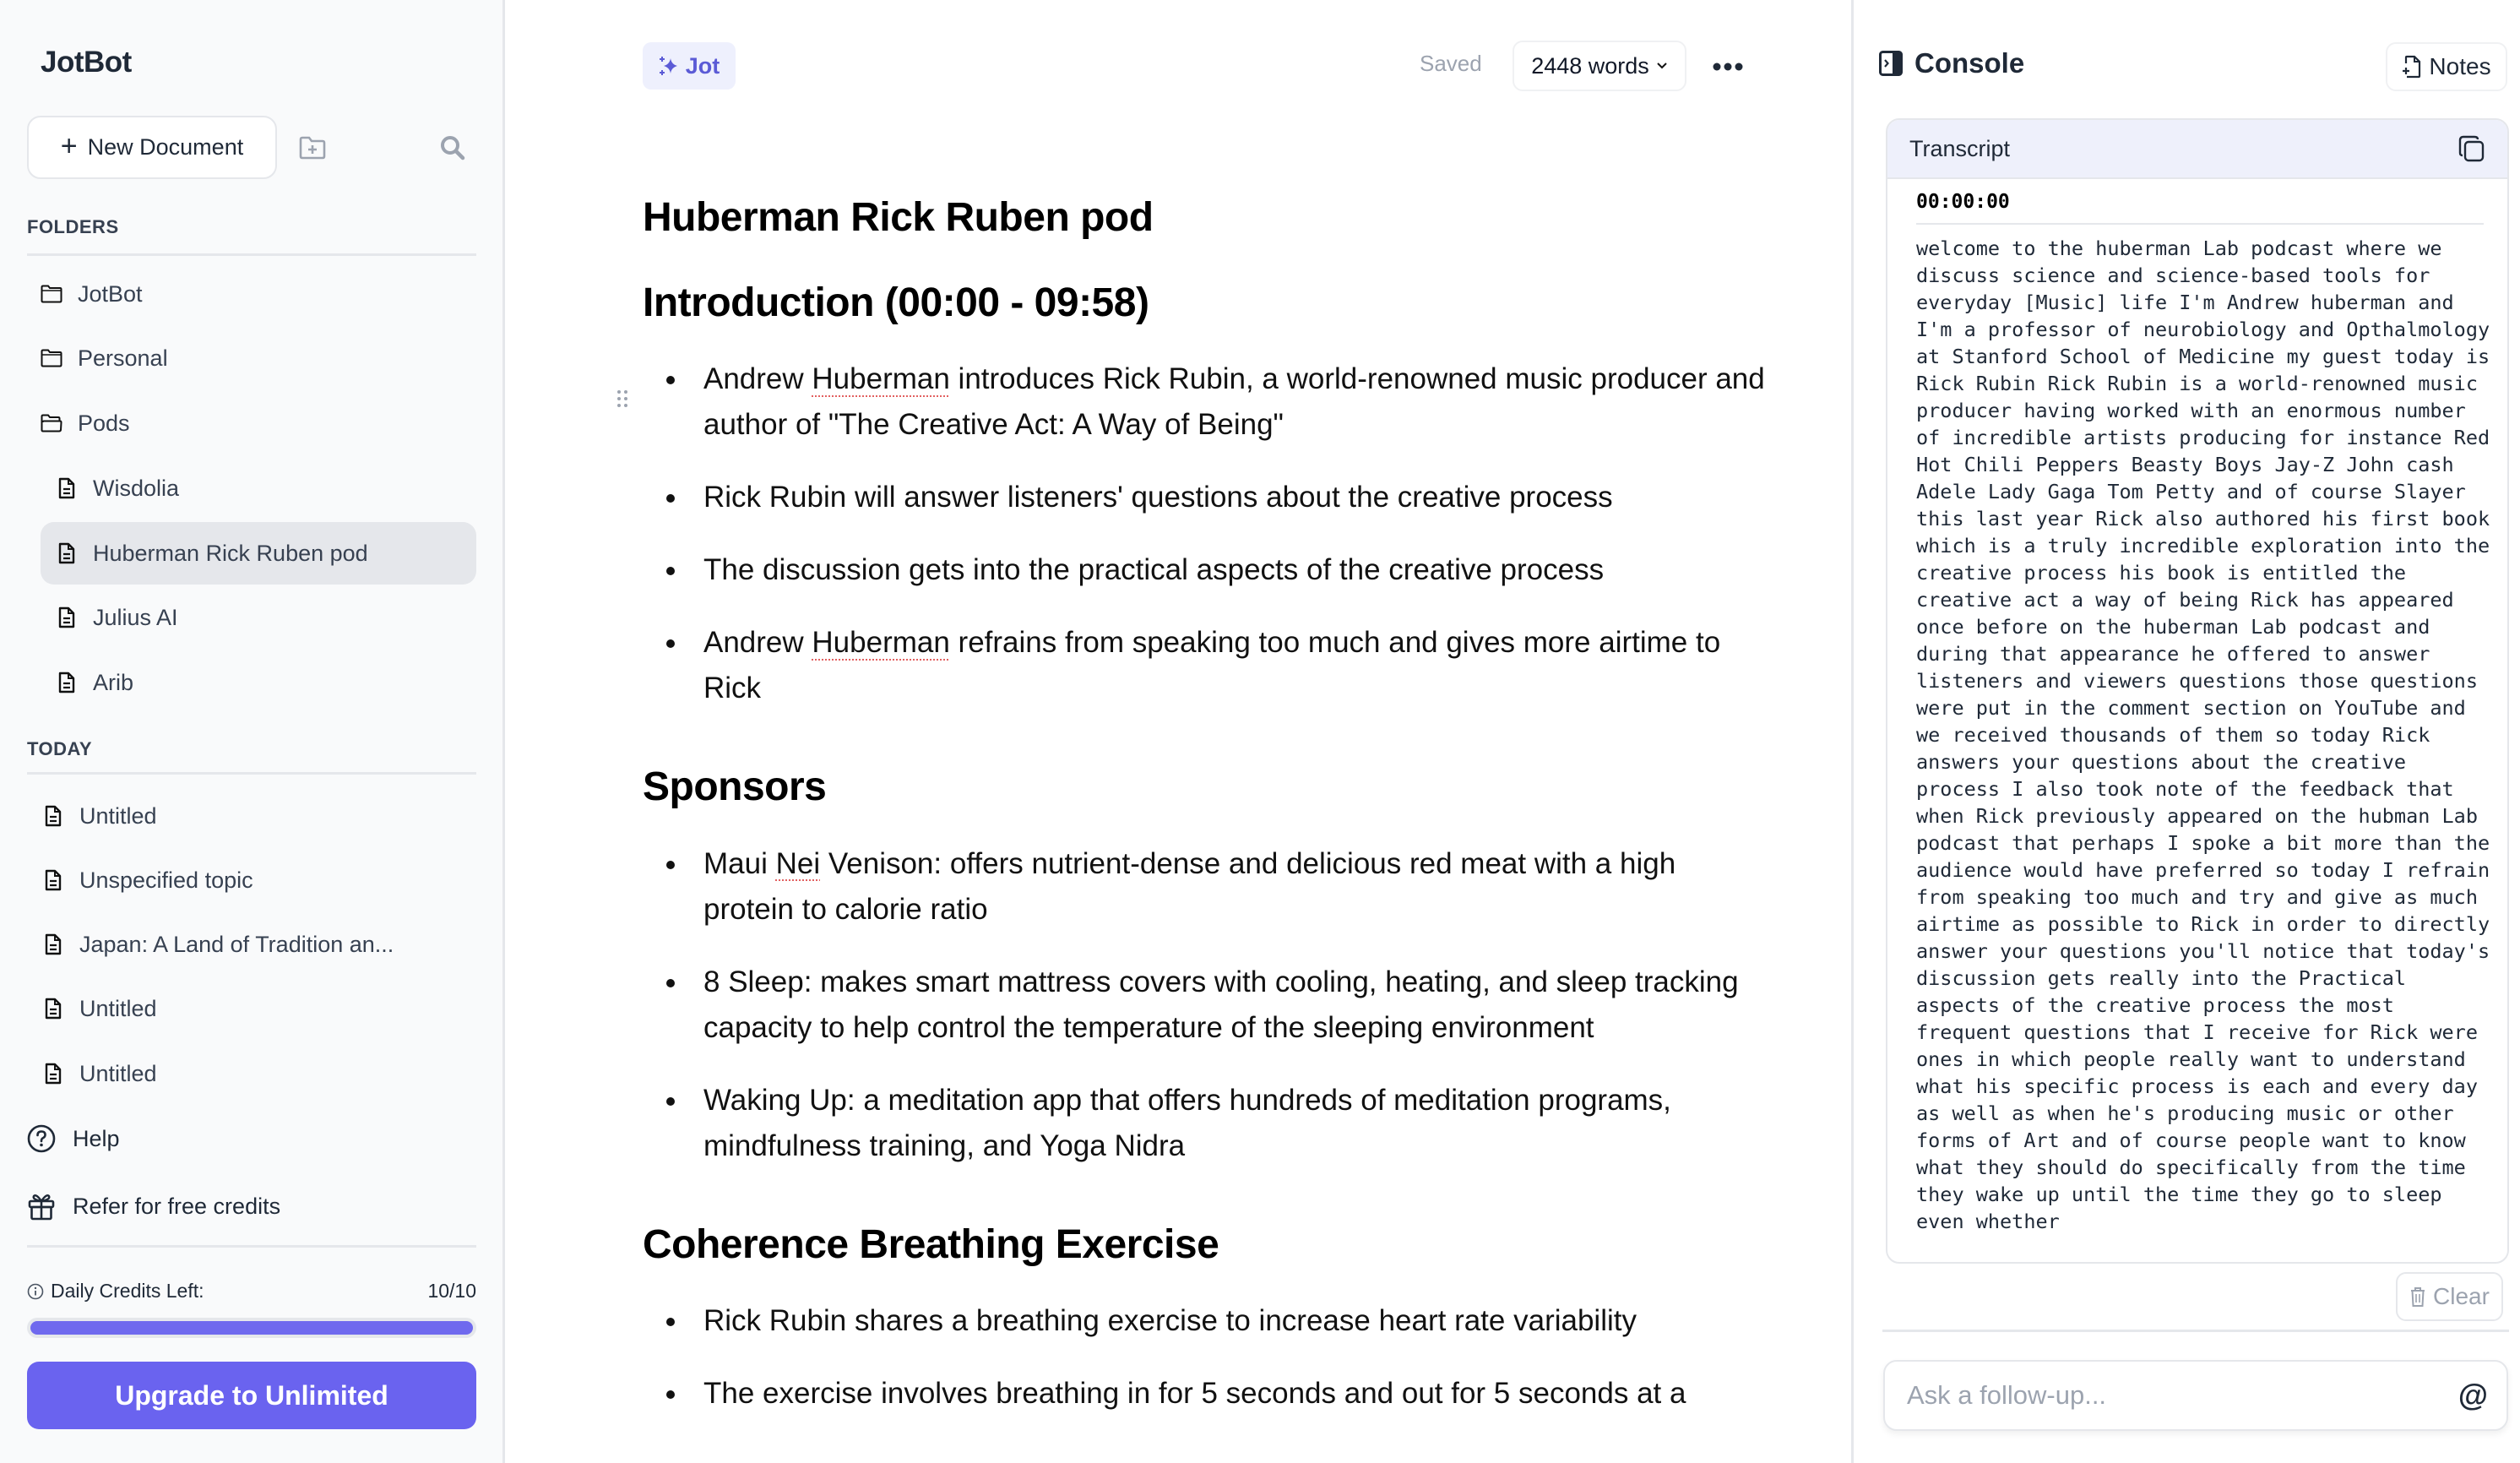  I want to click on trash-icon, so click(2418, 1297).